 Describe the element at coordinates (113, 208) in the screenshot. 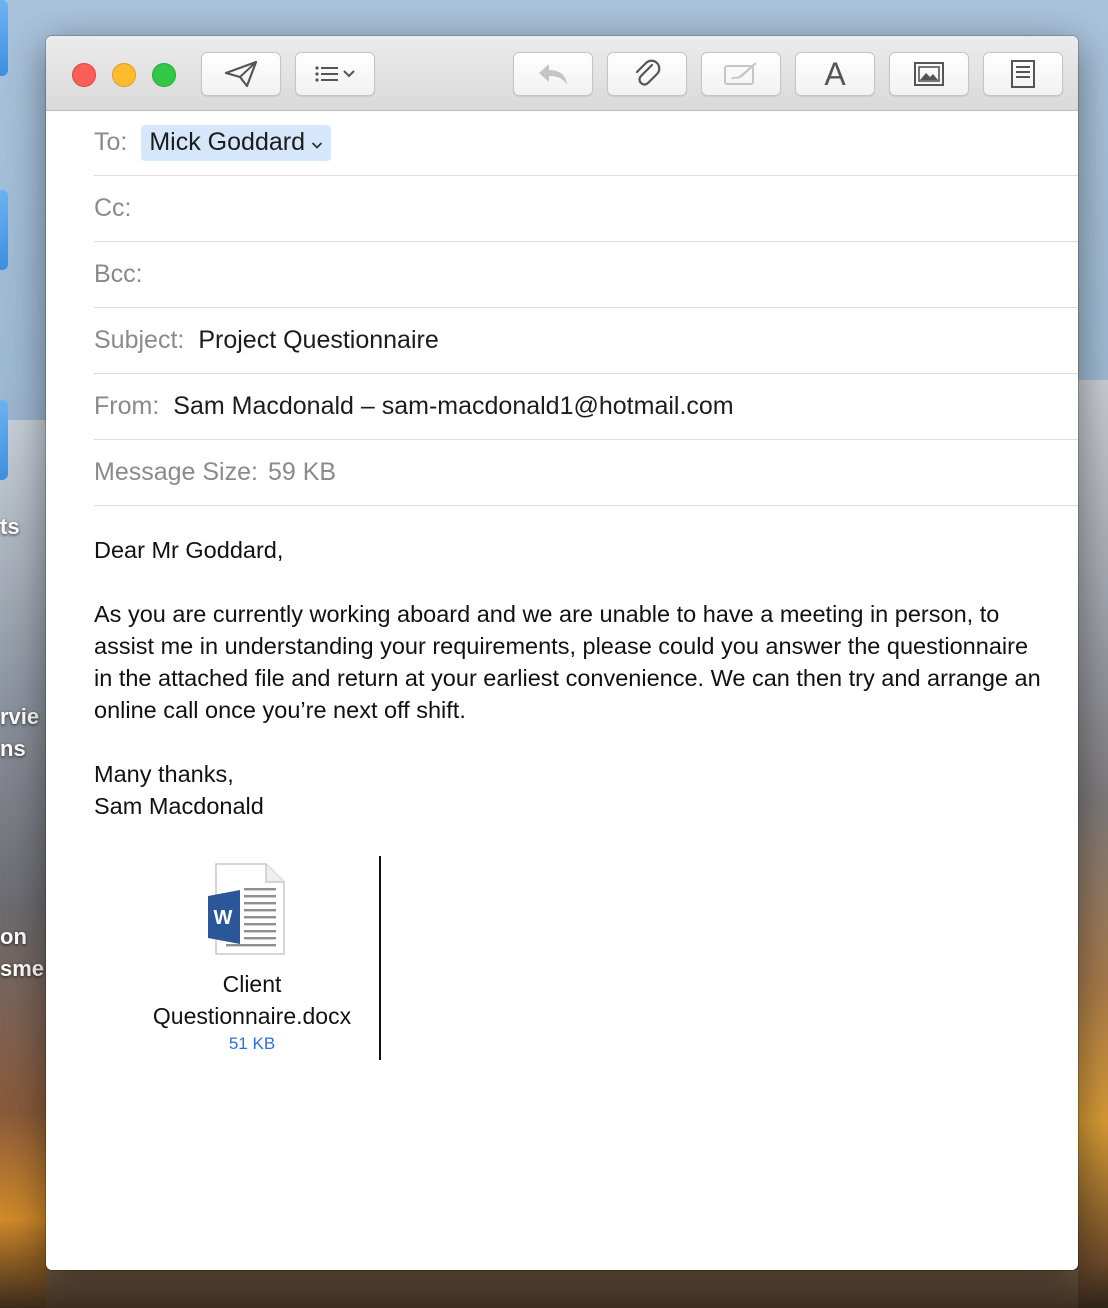

I see `cc-label: Cc:` at that location.